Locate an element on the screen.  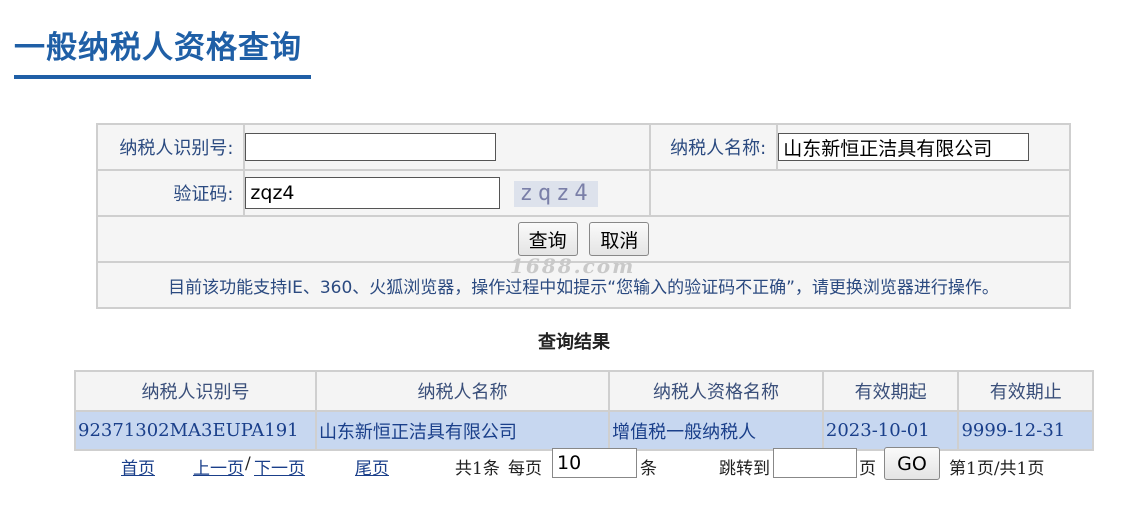
prev-page-link: 上一页 is located at coordinates (218, 466).